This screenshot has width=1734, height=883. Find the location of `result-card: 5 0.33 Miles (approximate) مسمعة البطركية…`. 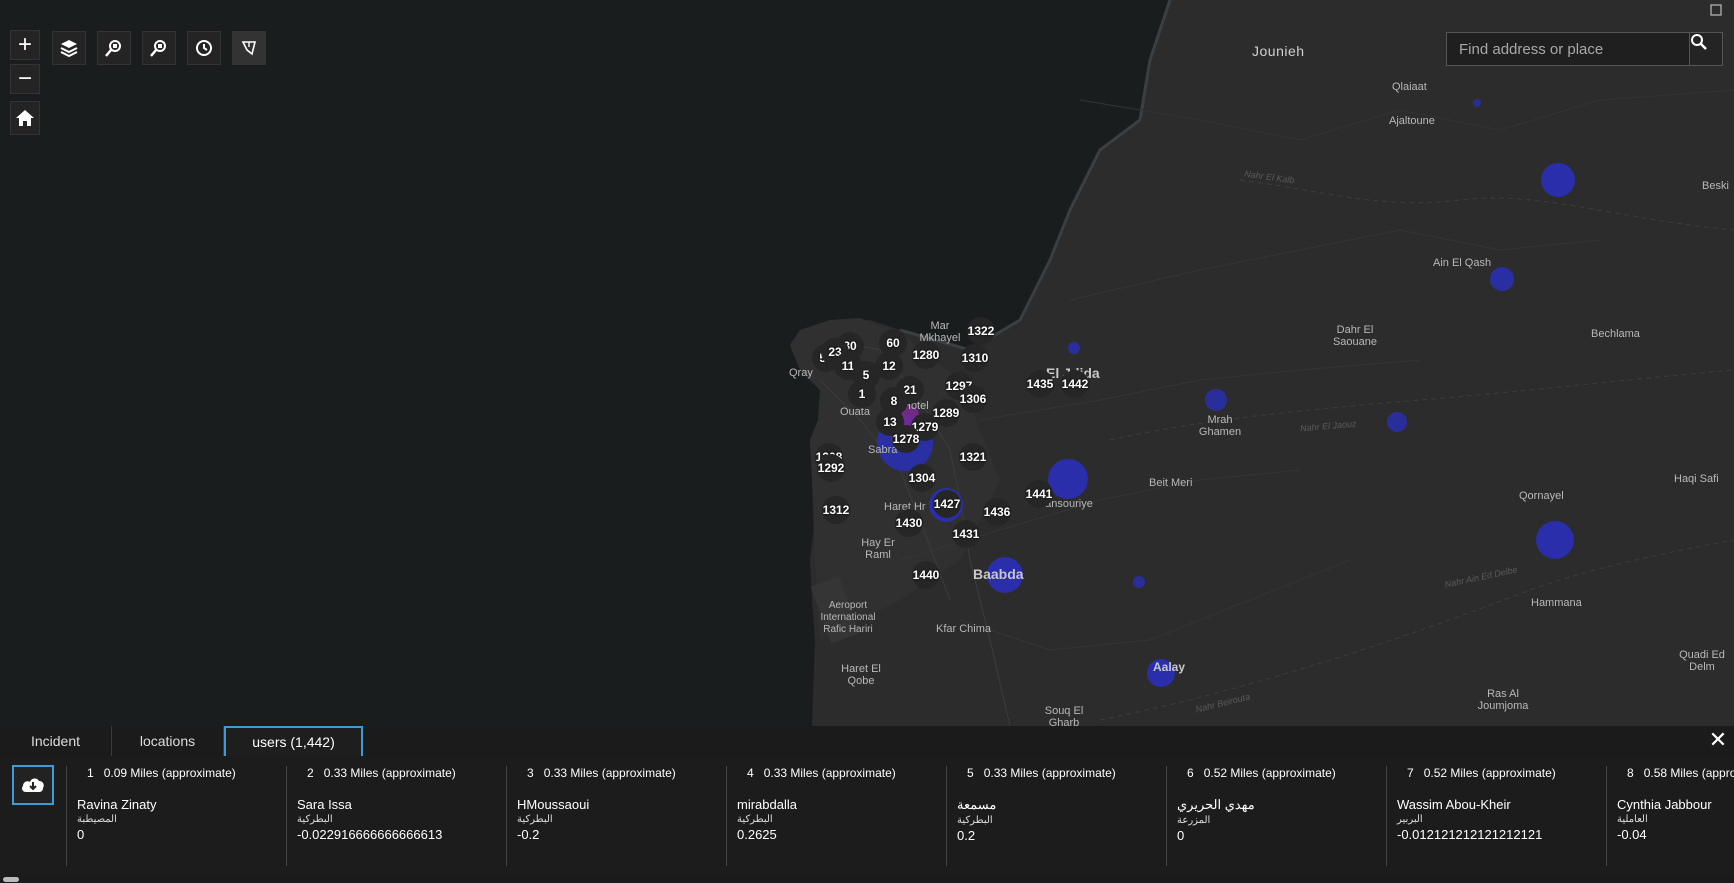

result-card: 5 0.33 Miles (approximate) مسمعة البطركية… is located at coordinates (1051, 816).